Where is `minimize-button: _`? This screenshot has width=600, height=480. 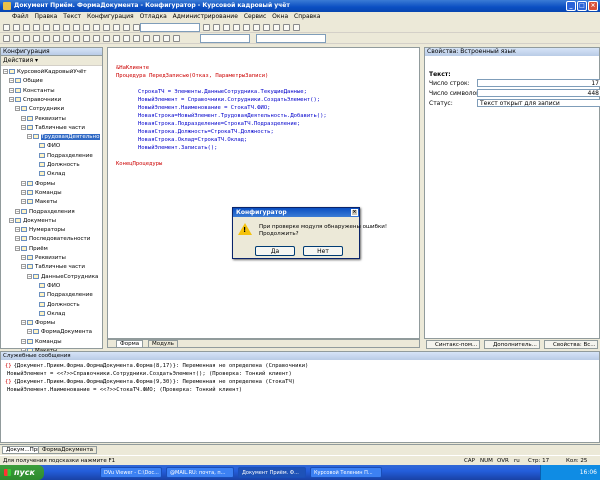 minimize-button: _ is located at coordinates (571, 6).